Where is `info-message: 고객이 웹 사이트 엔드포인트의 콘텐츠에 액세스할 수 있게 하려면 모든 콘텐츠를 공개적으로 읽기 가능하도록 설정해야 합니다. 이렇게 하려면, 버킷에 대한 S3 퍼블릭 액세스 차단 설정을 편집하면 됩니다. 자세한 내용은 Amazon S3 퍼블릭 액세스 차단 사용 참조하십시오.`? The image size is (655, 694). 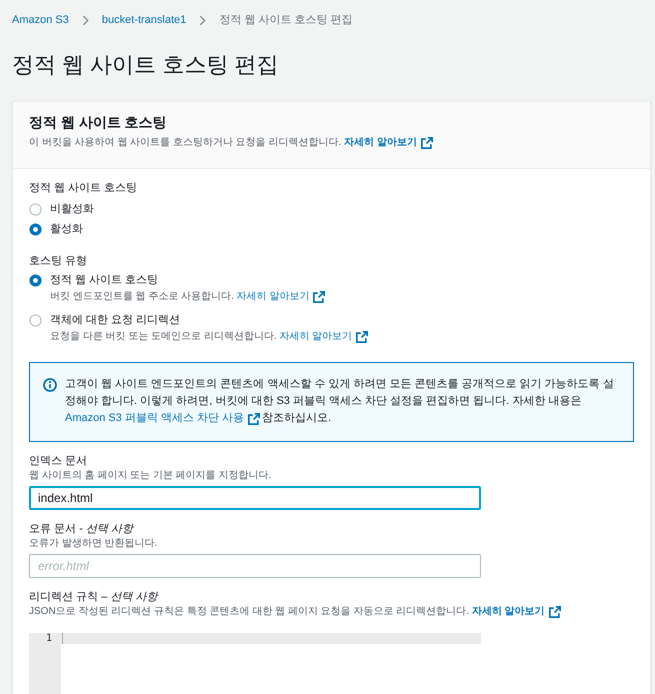
info-message: 고객이 웹 사이트 엔드포인트의 콘텐츠에 액세스할 수 있게 하려면 모든 콘텐츠를 공개적으로 읽기 가능하도록 설정해야 합니다. 이렇게 하려면, 버킷에 대한 S3 퍼블릭 액세스 차단 설정을 편집하면 됩니다. 자세한 내용은 Amazon S3 퍼블릭 액세스 차단 사용 참조하십시오. is located at coordinates (341, 401).